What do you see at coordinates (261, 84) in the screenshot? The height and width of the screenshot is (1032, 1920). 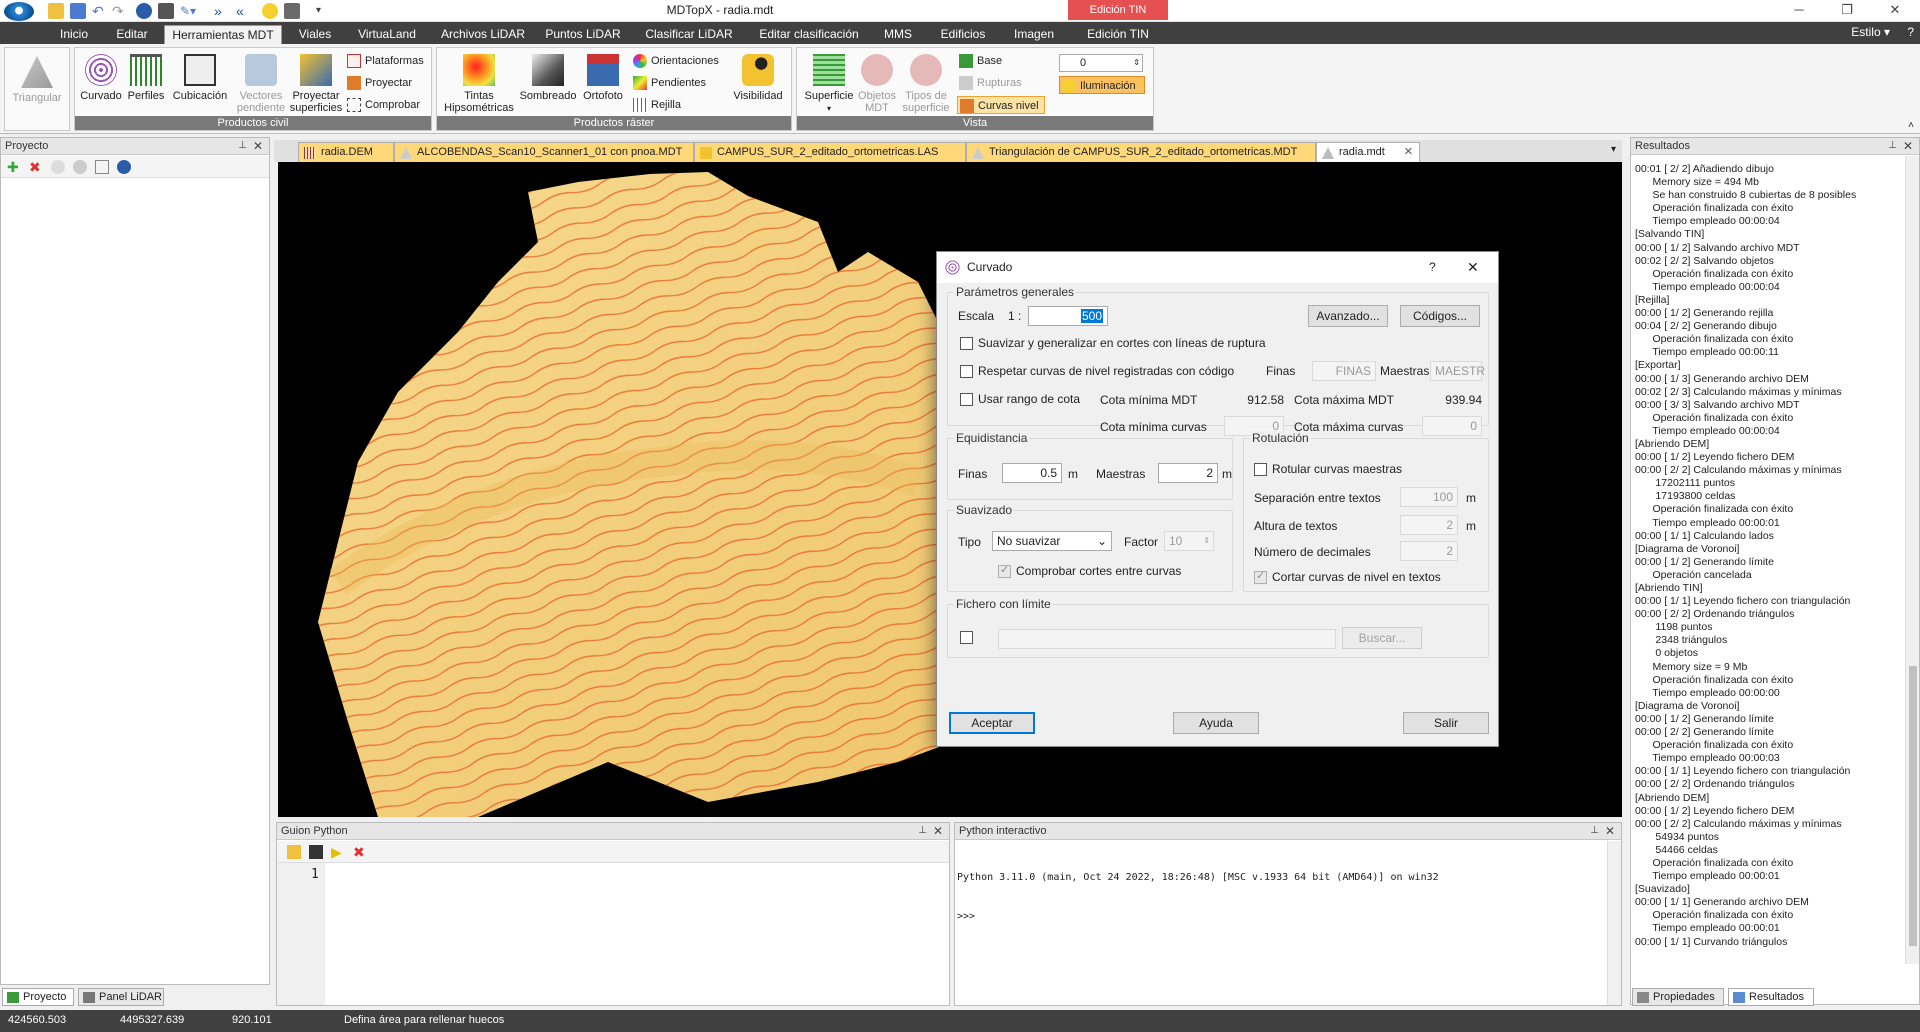 I see `vectores-pendiente-button: Vectores pendiente` at bounding box center [261, 84].